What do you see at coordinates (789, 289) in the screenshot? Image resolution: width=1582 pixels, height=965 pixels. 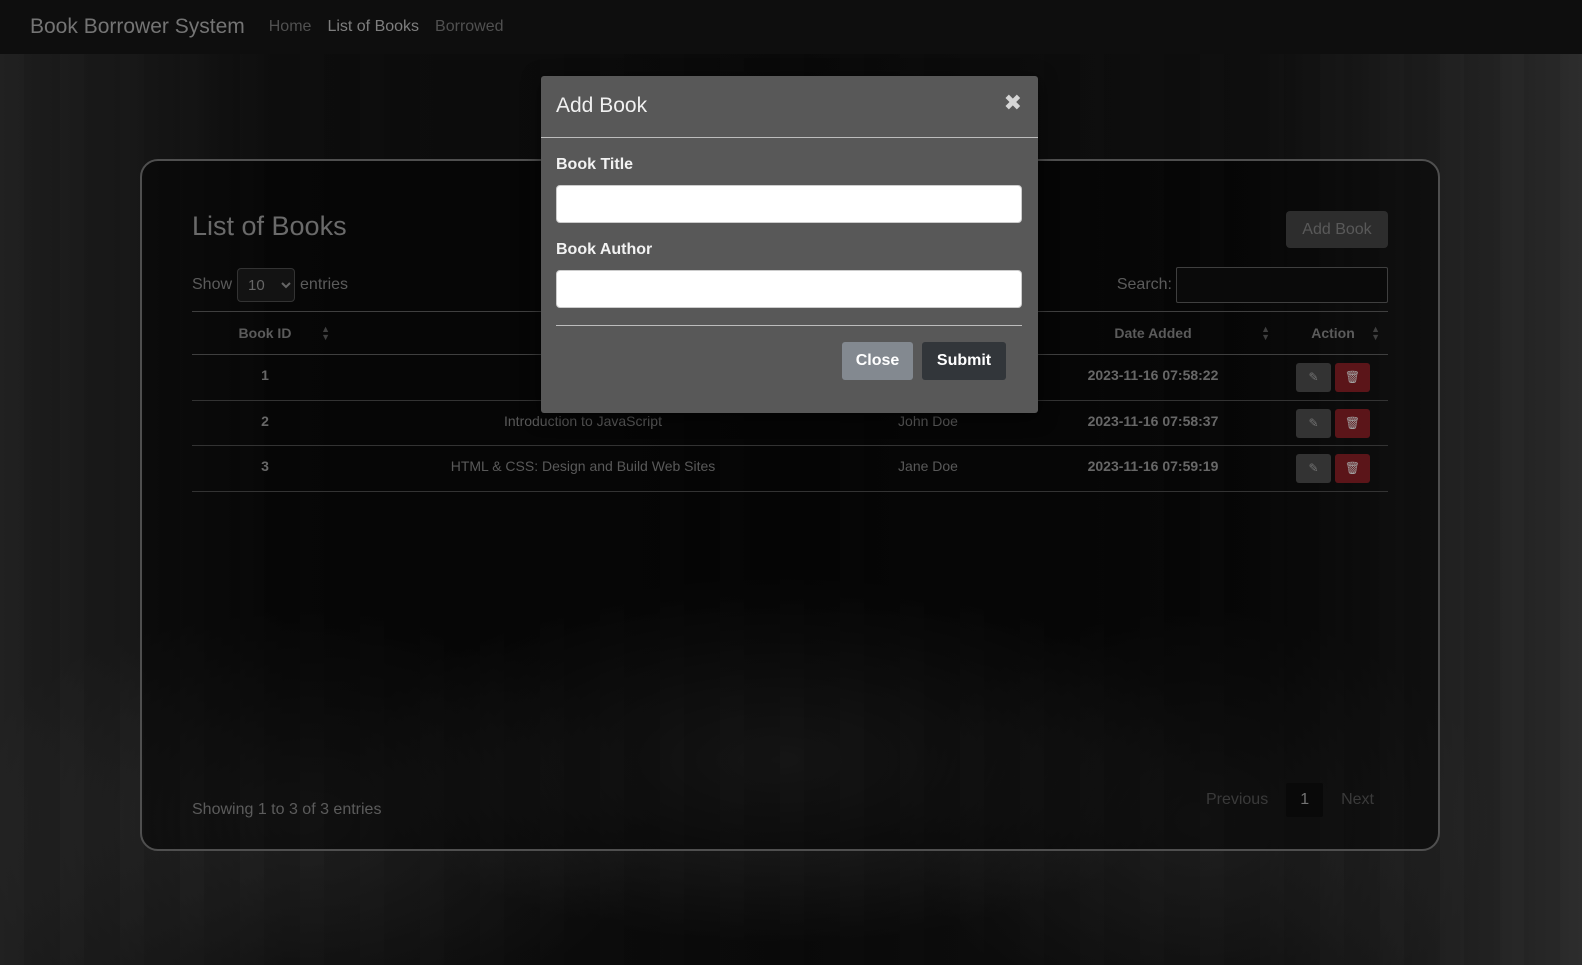 I see `book-author-input` at bounding box center [789, 289].